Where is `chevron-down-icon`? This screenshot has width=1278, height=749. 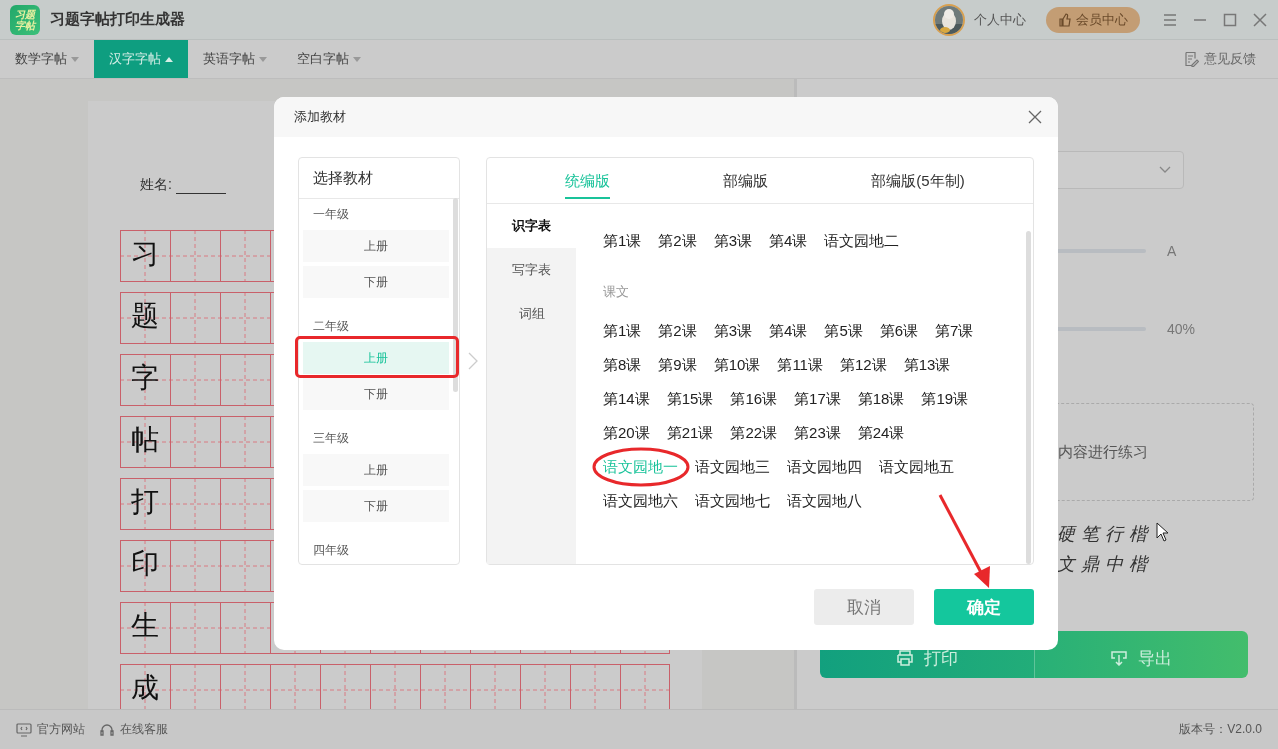 chevron-down-icon is located at coordinates (1165, 170).